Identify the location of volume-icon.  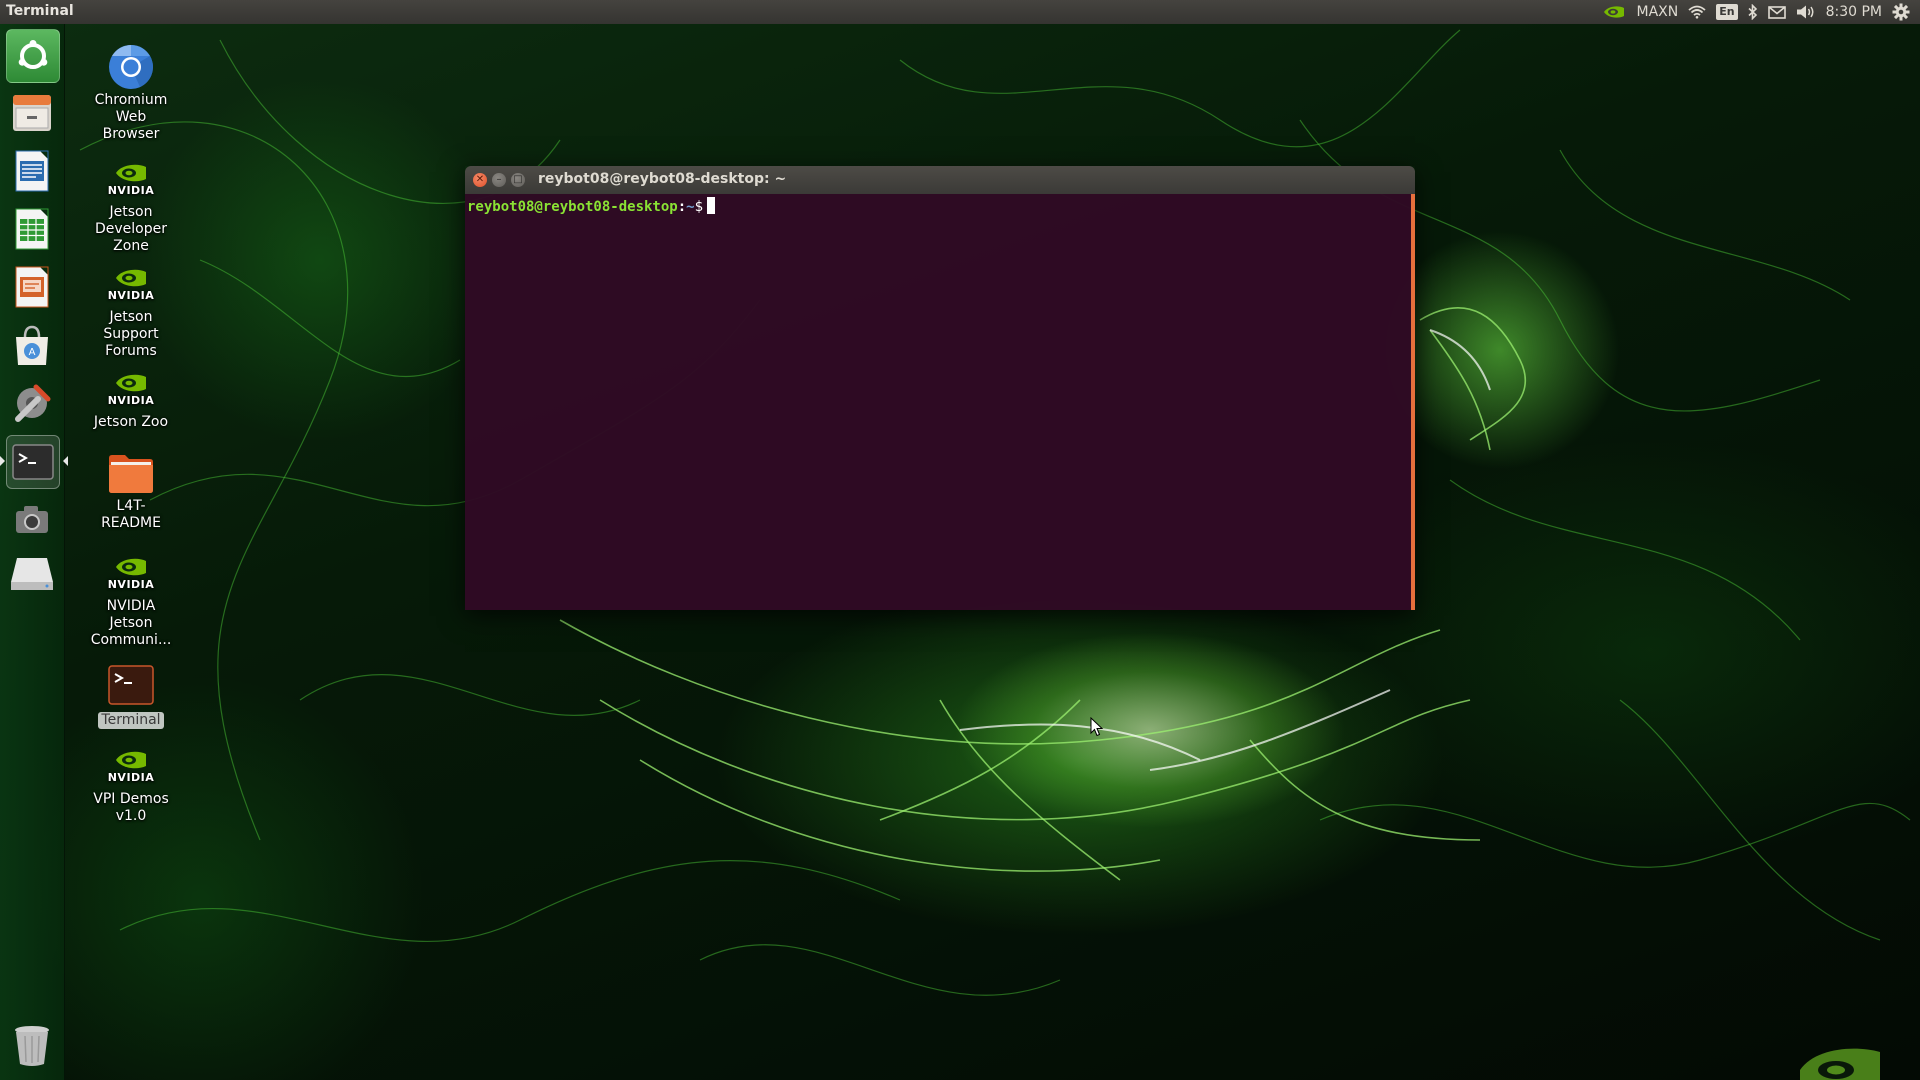
(1806, 12).